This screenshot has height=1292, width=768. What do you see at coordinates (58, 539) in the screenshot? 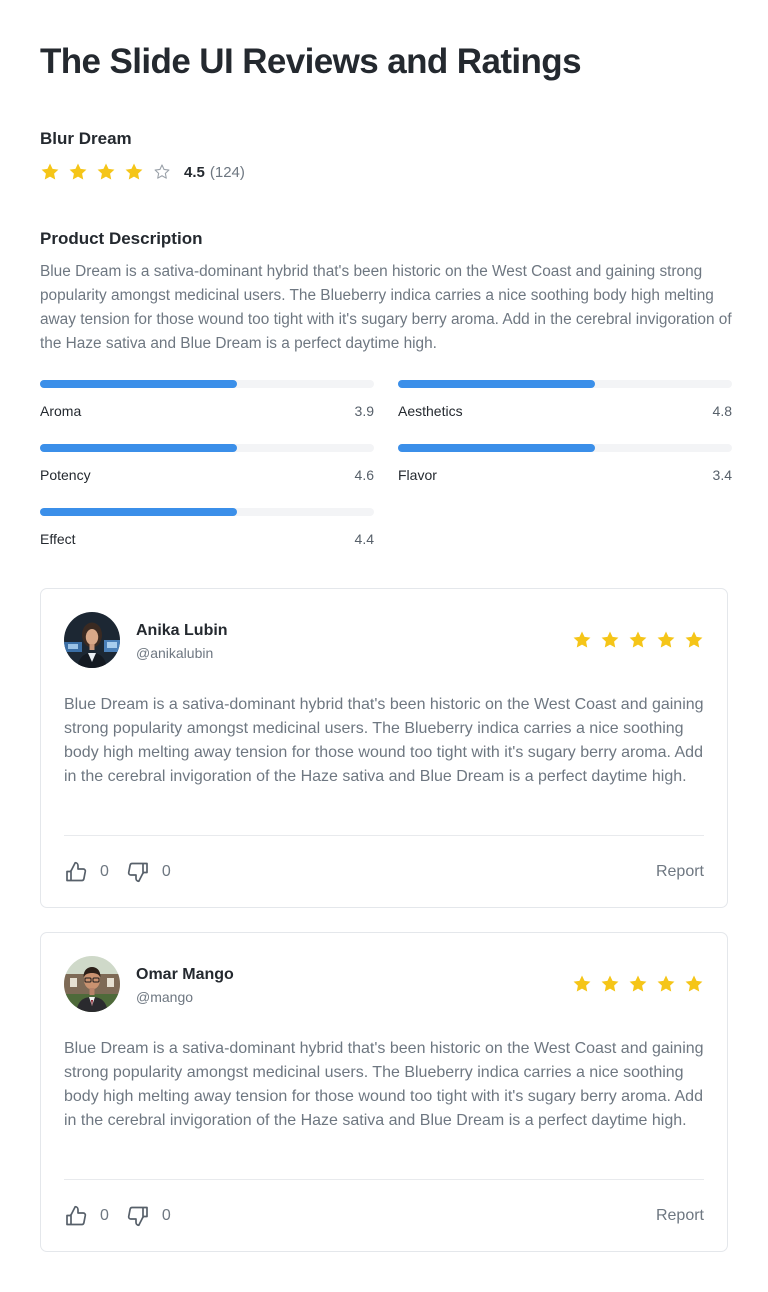
I see `metric-label: Effect` at bounding box center [58, 539].